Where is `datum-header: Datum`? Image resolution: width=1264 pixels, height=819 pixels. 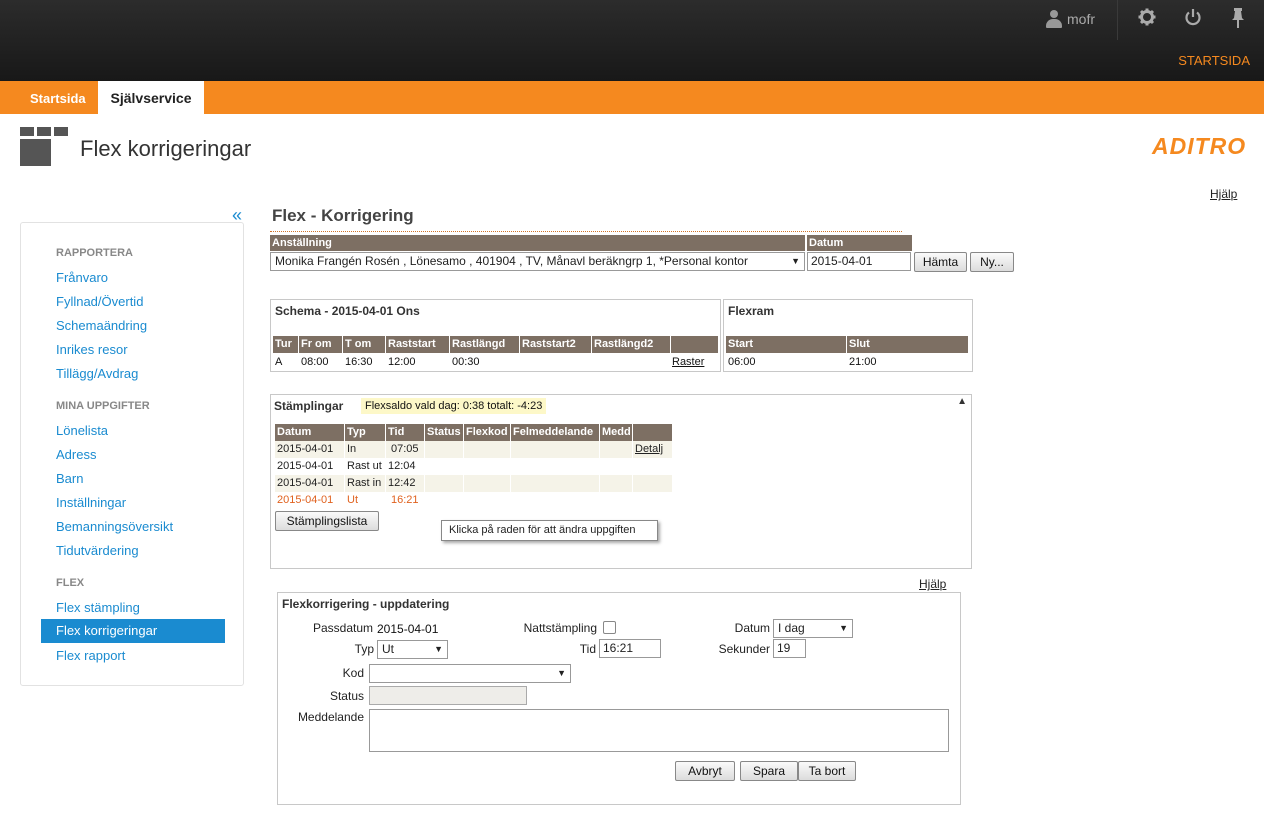 datum-header: Datum is located at coordinates (859, 243).